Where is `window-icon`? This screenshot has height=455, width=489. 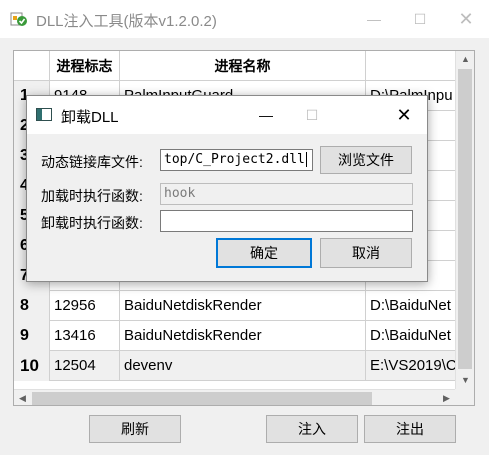
window-icon is located at coordinates (44, 114).